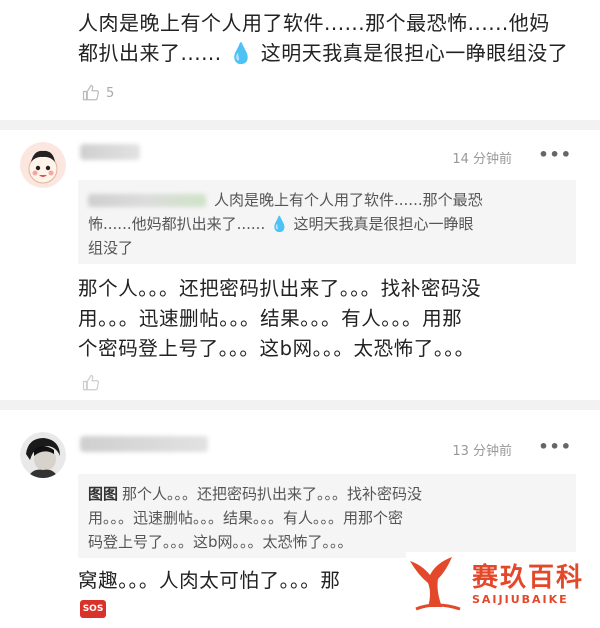 Image resolution: width=600 pixels, height=628 pixels. What do you see at coordinates (220, 542) in the screenshot?
I see `quote-line: 码登上号了。。。这b网。。。太恐怖了。。。` at bounding box center [220, 542].